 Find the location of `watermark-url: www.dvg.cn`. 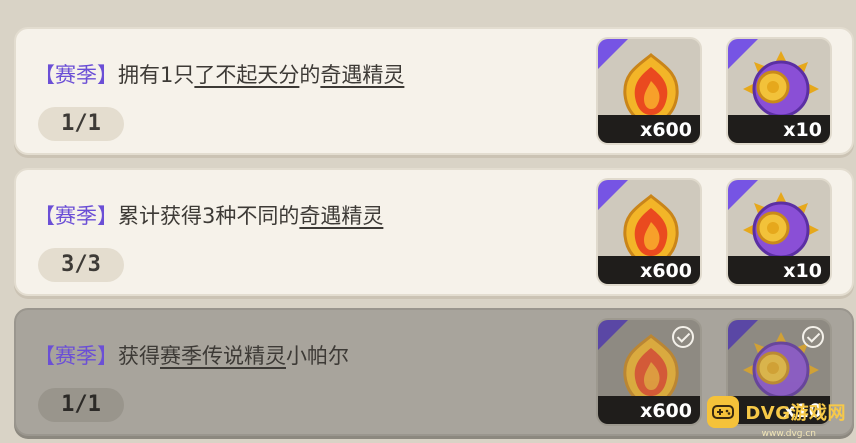

watermark-url: www.dvg.cn is located at coordinates (788, 434).